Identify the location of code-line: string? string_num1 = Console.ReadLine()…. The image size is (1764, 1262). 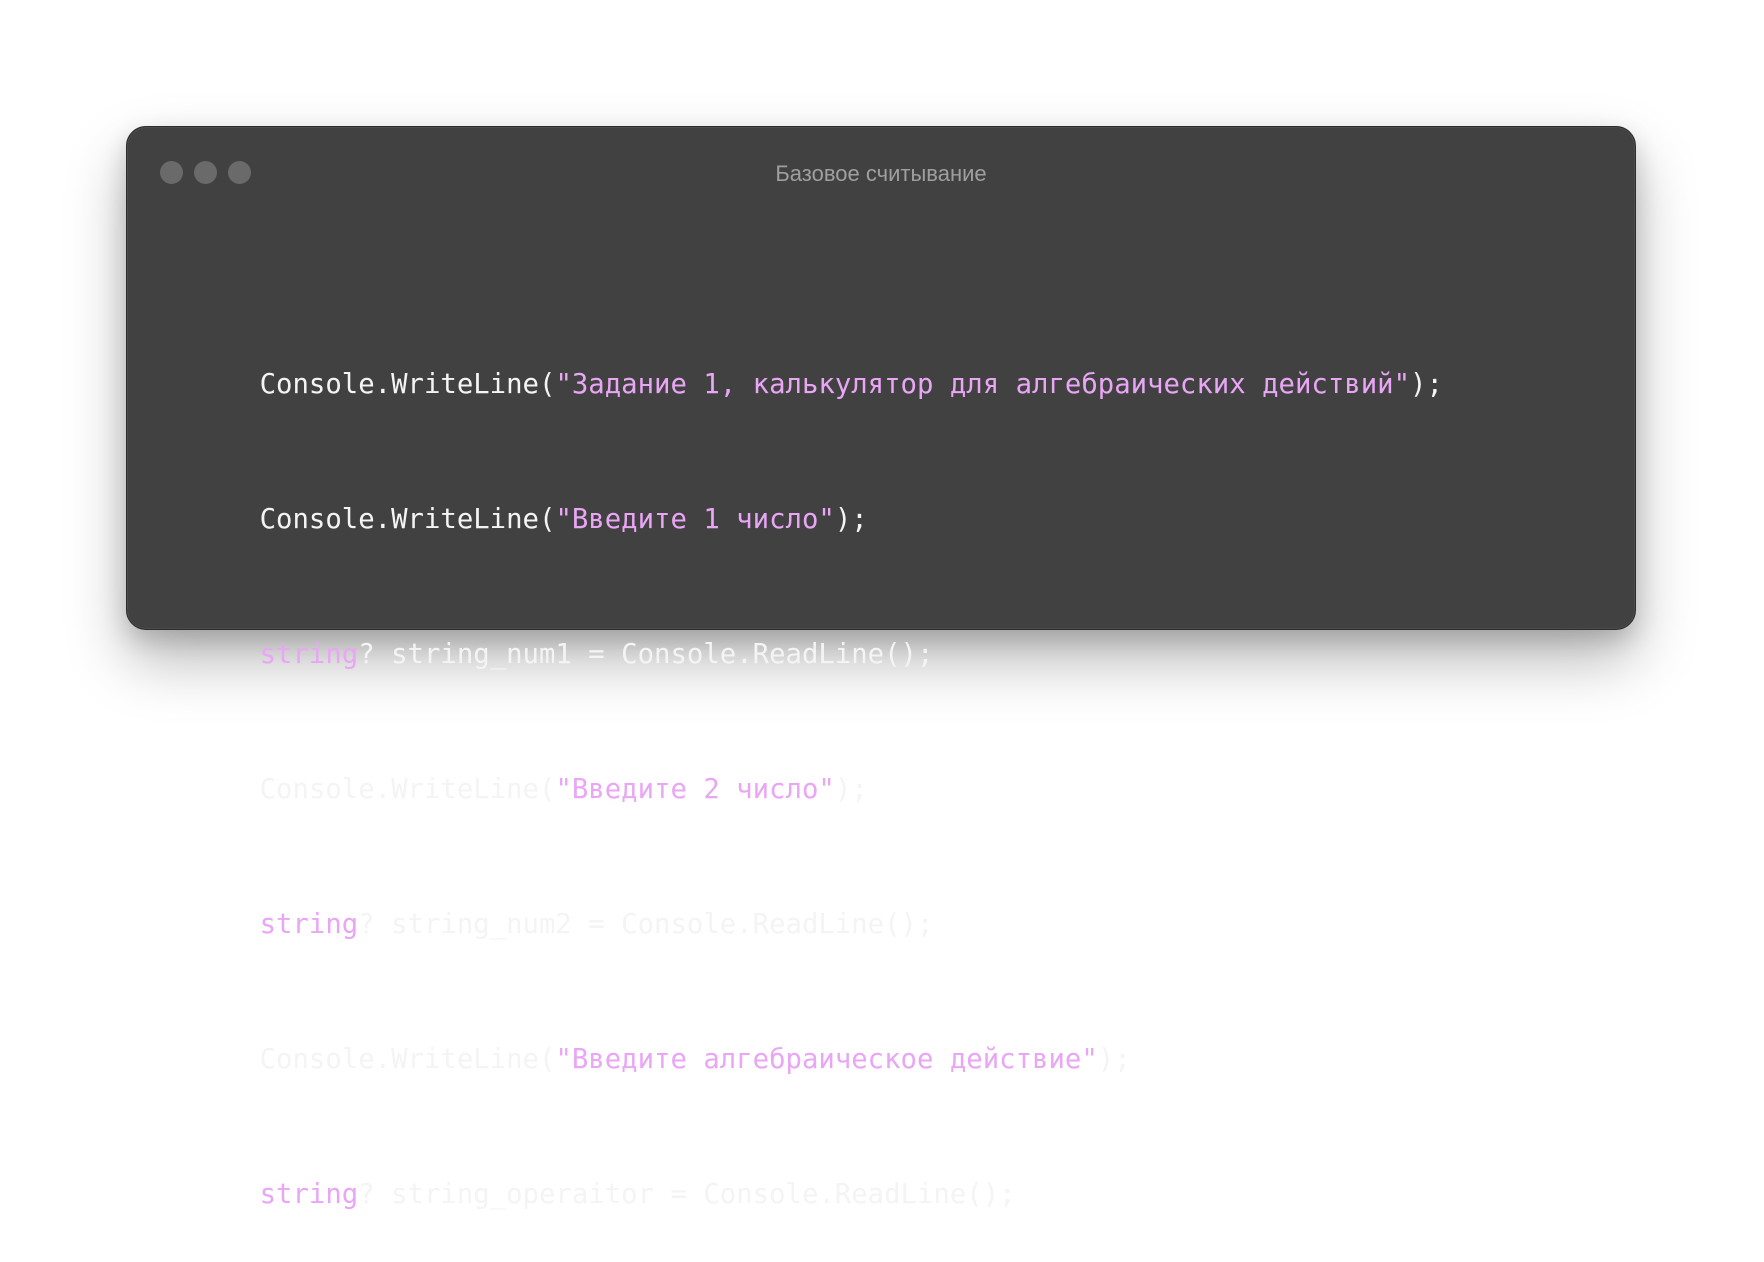
(802, 628).